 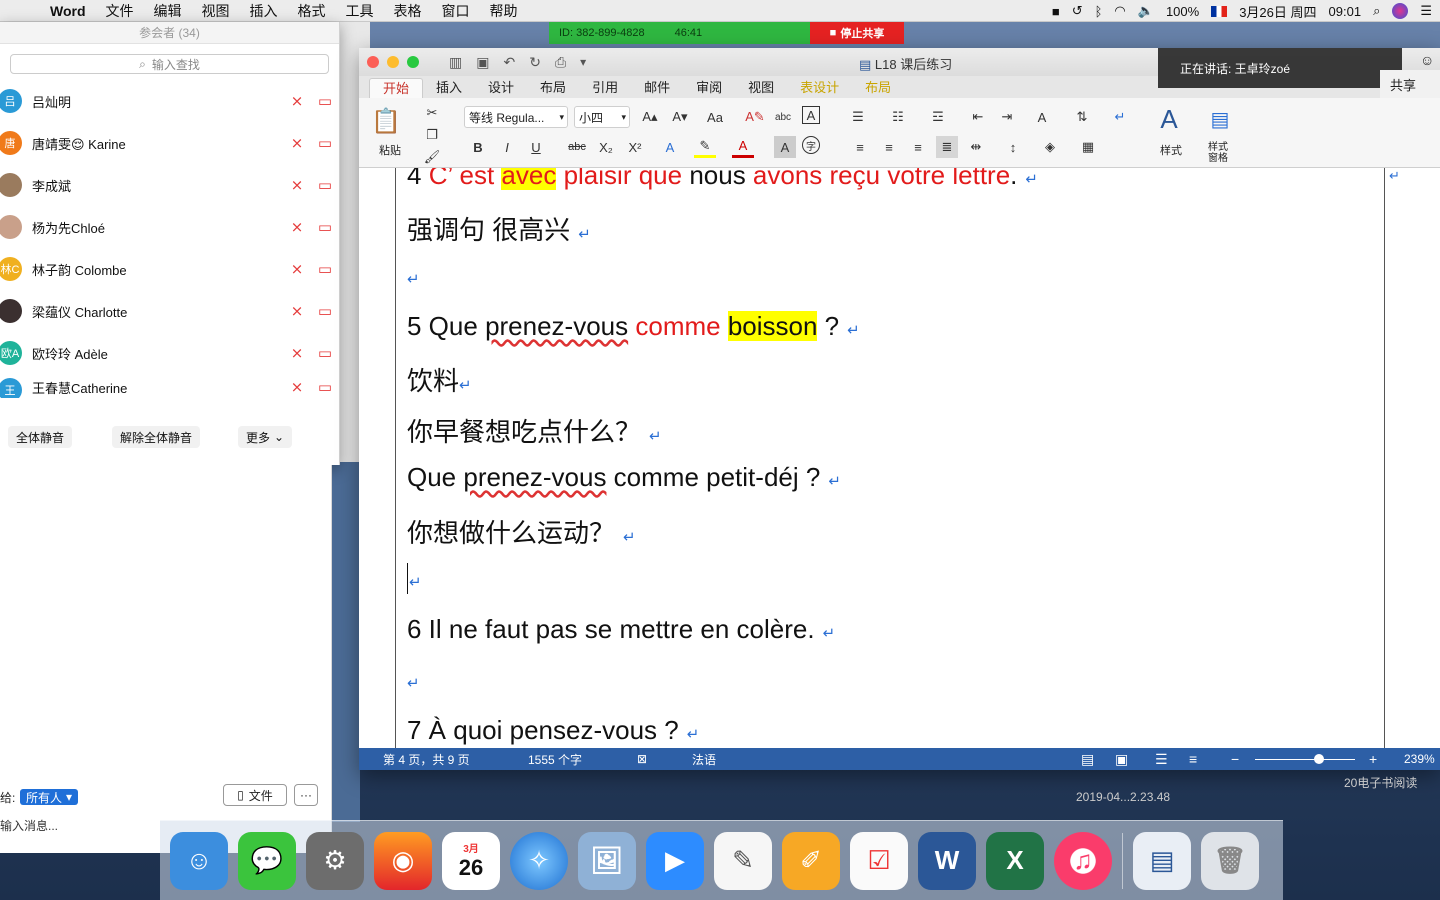 I want to click on stop-share-button: ■ 停止共享, so click(x=857, y=33).